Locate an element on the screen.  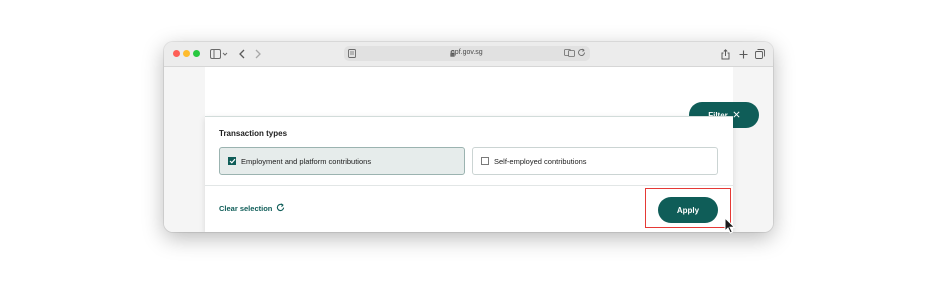
minimize-window-button is located at coordinates (186, 53).